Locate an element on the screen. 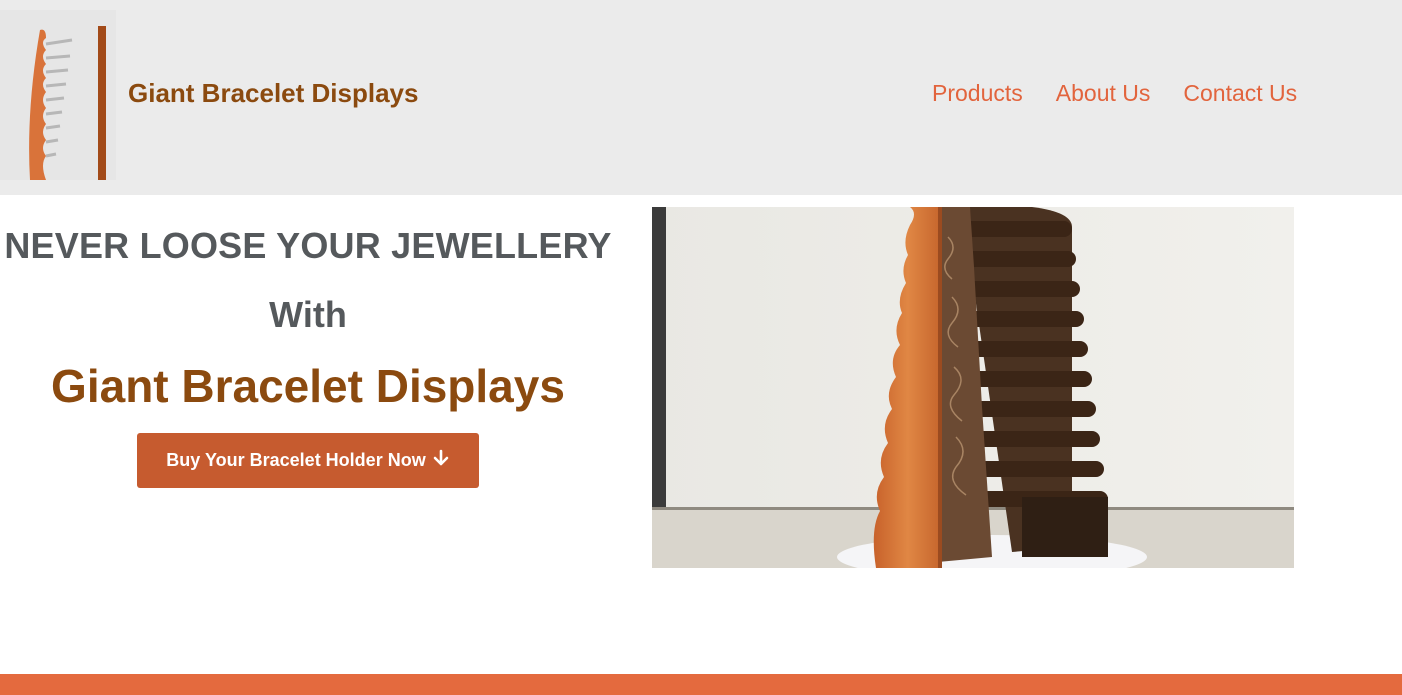 This screenshot has height=695, width=1402. logo-image is located at coordinates (58, 95).